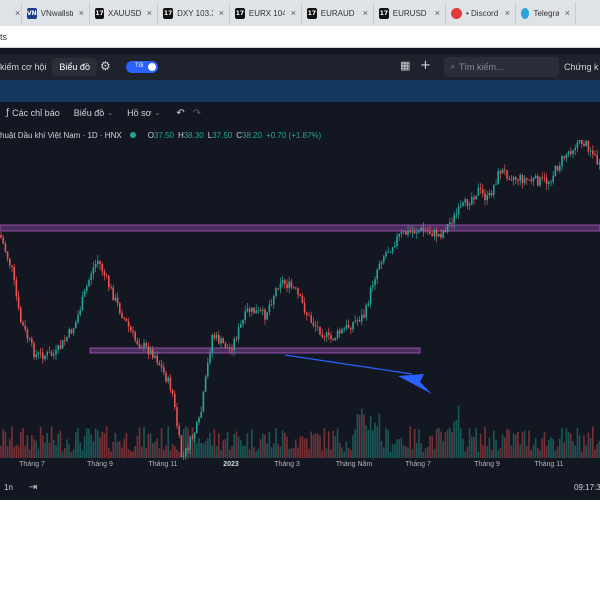 The width and height of the screenshot is (600, 600). Describe the element at coordinates (581, 67) in the screenshot. I see `stocks-link: Chứng k` at that location.